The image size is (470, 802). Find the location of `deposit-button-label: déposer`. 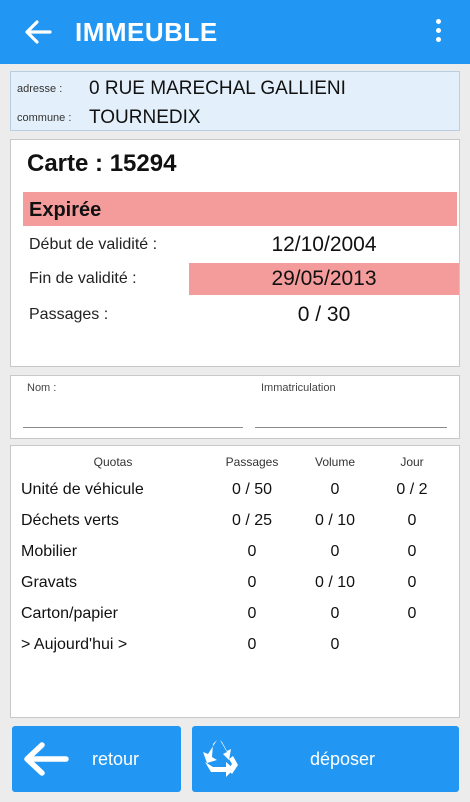

deposit-button-label: déposer is located at coordinates (343, 759).